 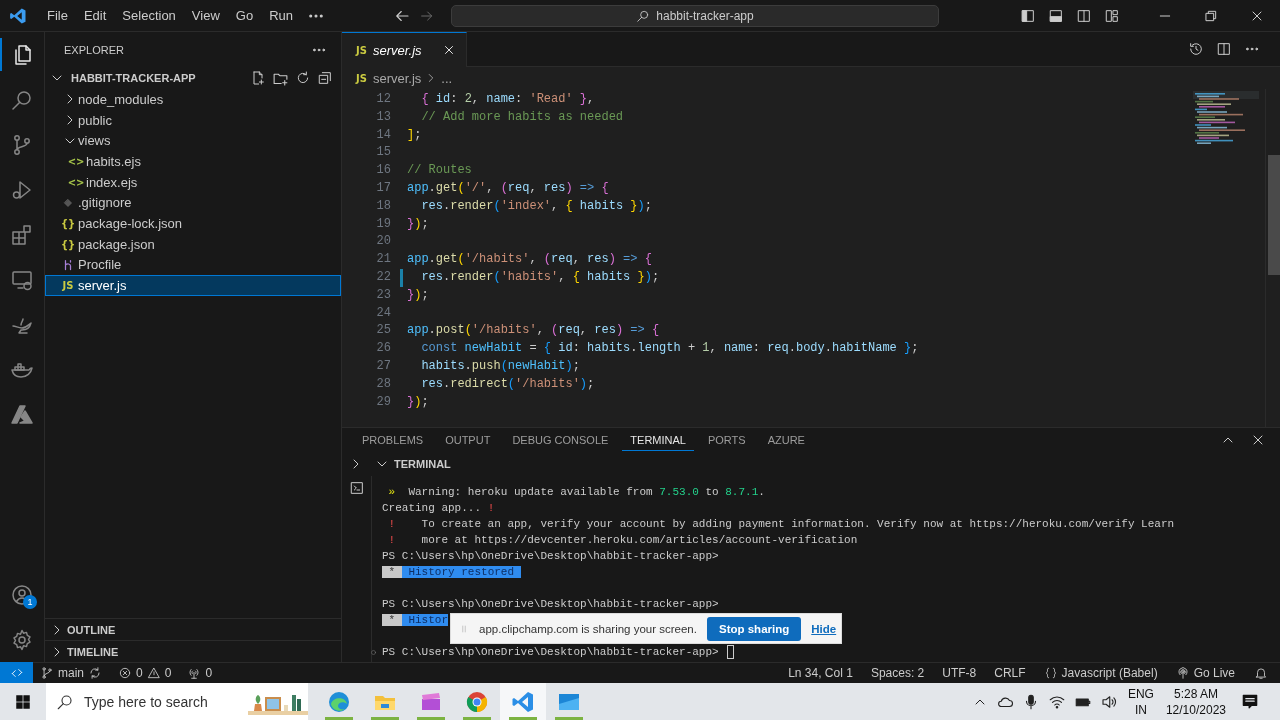 I want to click on status-item: UTF-8, so click(x=959, y=673).